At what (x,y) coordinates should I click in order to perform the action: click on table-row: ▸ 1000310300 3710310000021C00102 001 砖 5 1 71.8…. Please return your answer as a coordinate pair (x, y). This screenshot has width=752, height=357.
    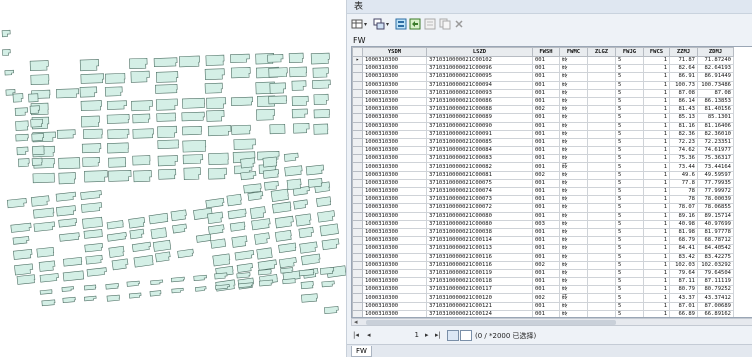
    Looking at the image, I should click on (543, 60).